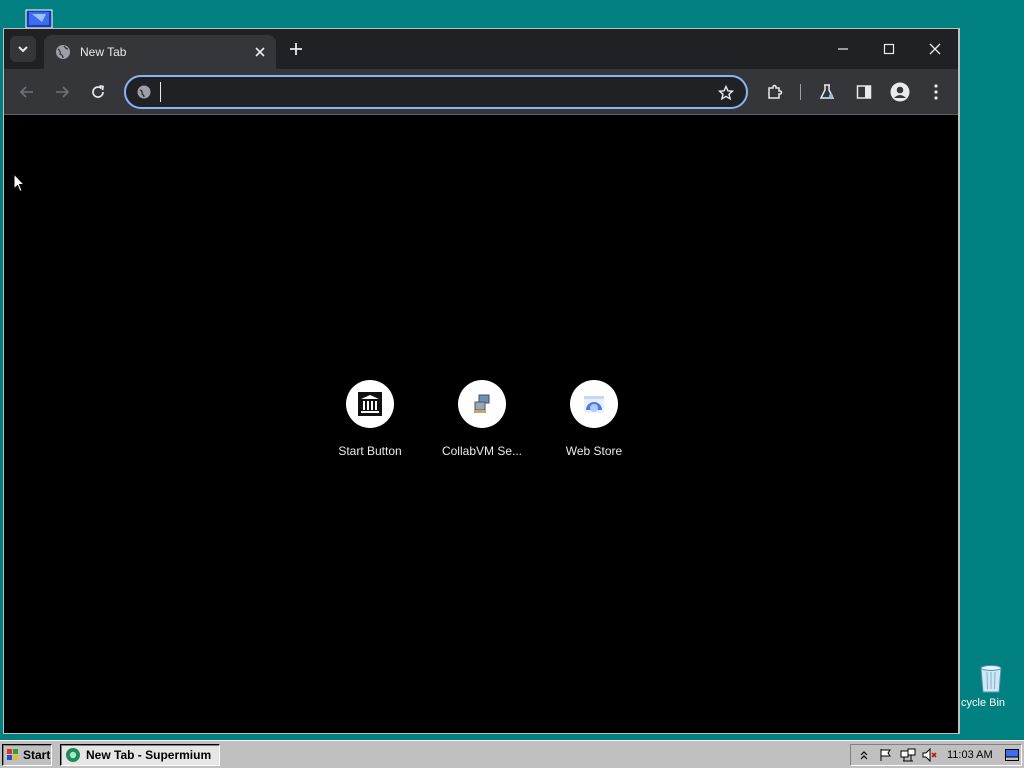 The image size is (1024, 768). I want to click on menu-button, so click(936, 92).